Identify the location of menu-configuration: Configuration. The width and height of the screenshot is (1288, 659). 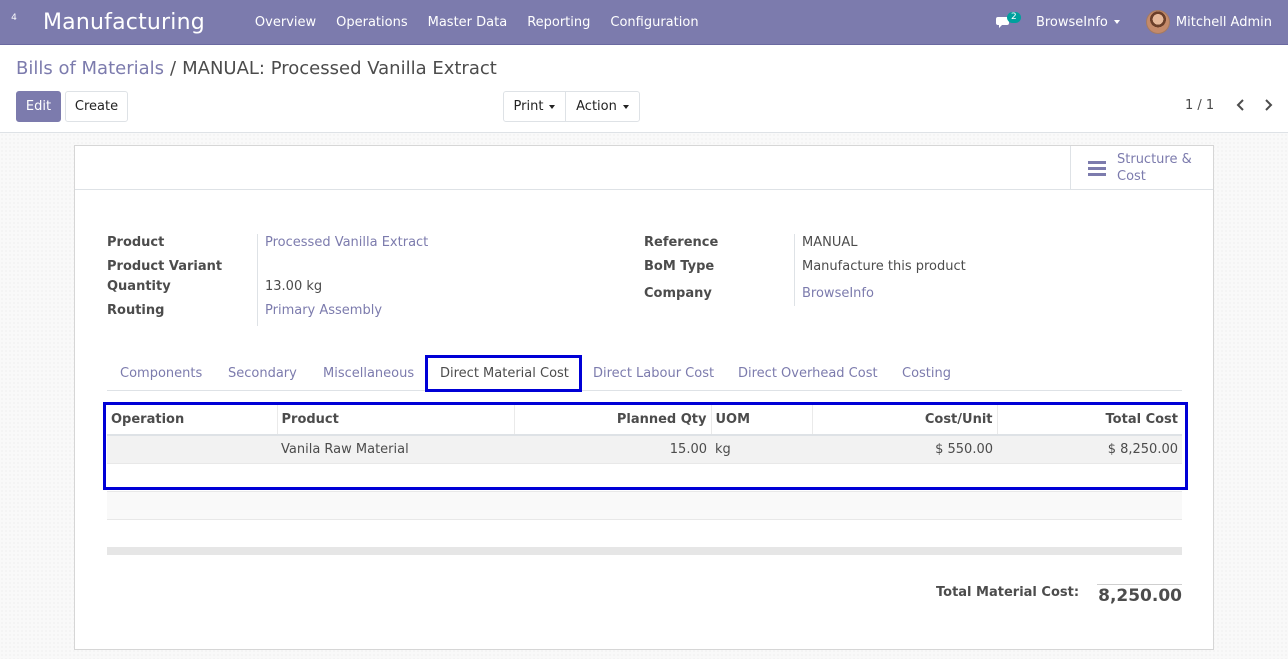
(654, 22).